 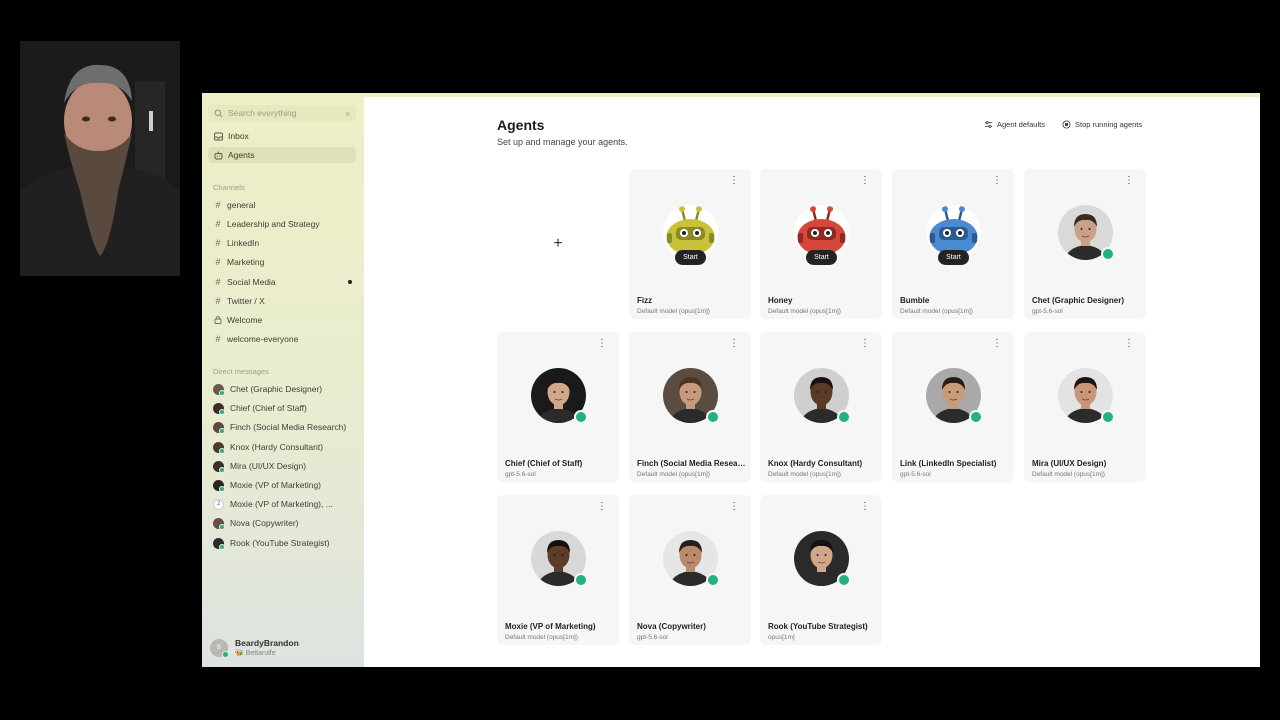 What do you see at coordinates (243, 243) in the screenshot?
I see `channel-label: LinkedIn` at bounding box center [243, 243].